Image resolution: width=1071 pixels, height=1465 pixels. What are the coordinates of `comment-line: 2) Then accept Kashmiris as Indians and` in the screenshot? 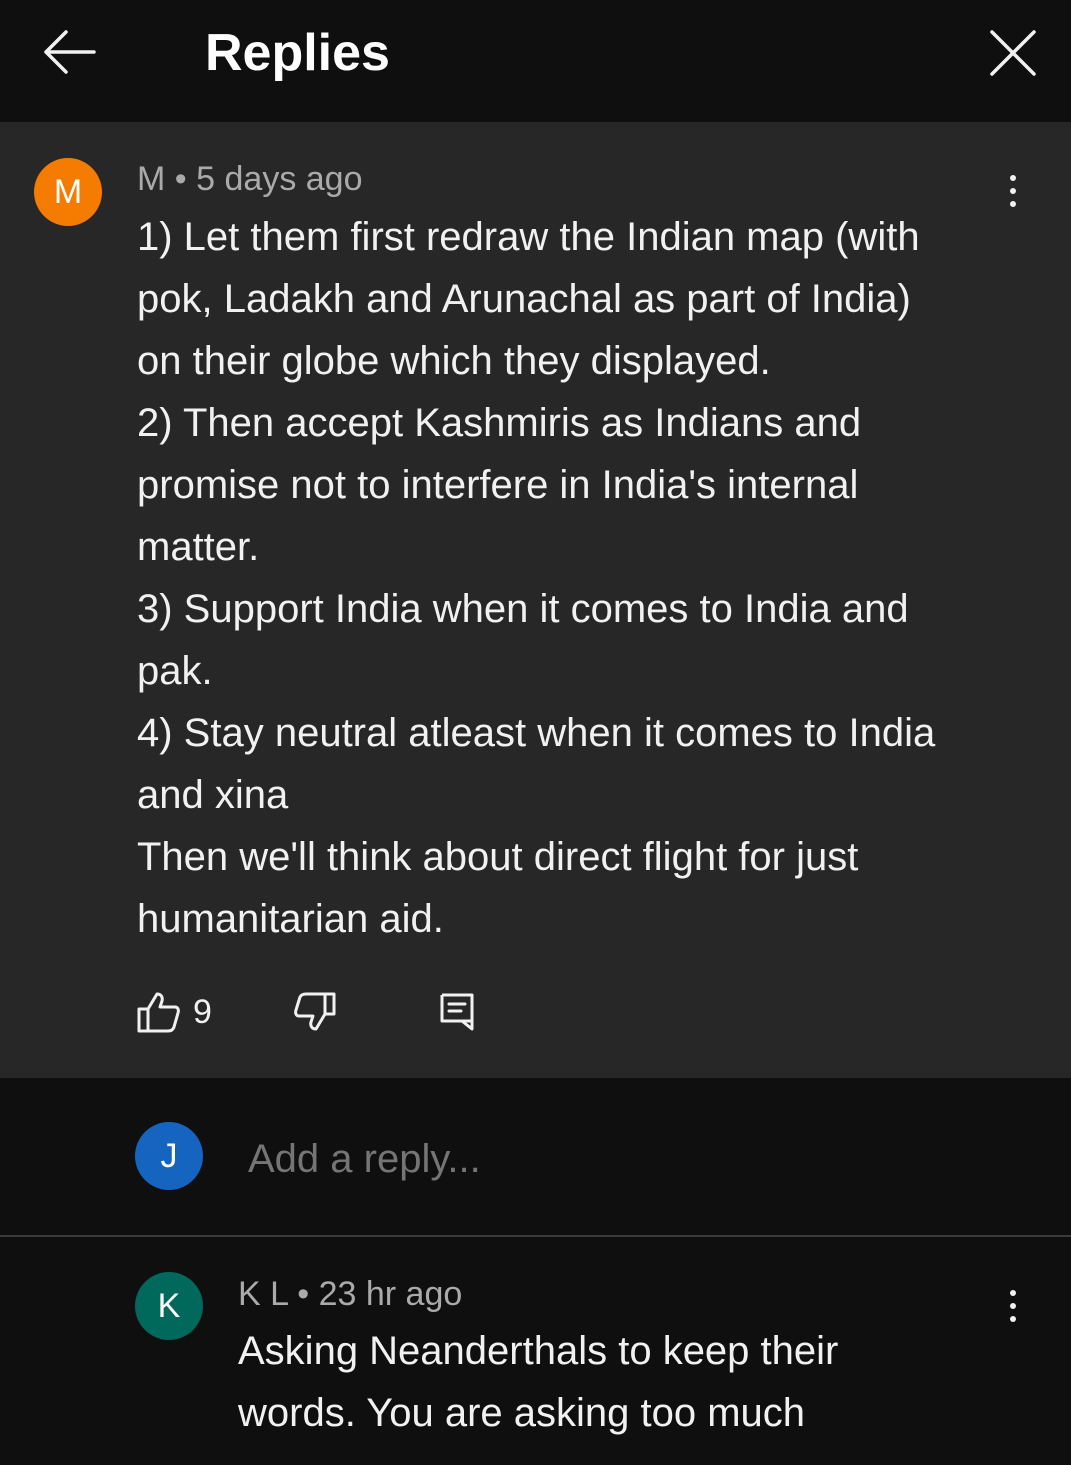 It's located at (499, 423).